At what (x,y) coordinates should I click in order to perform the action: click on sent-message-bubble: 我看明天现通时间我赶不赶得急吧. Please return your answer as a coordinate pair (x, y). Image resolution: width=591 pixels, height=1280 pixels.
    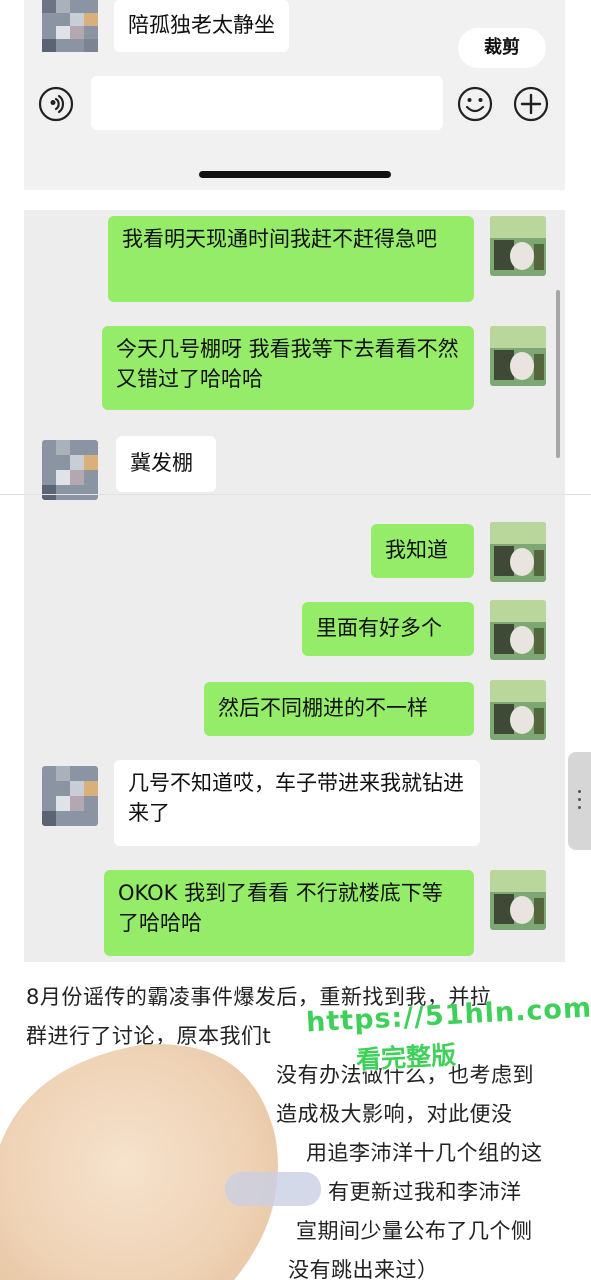
    Looking at the image, I should click on (291, 259).